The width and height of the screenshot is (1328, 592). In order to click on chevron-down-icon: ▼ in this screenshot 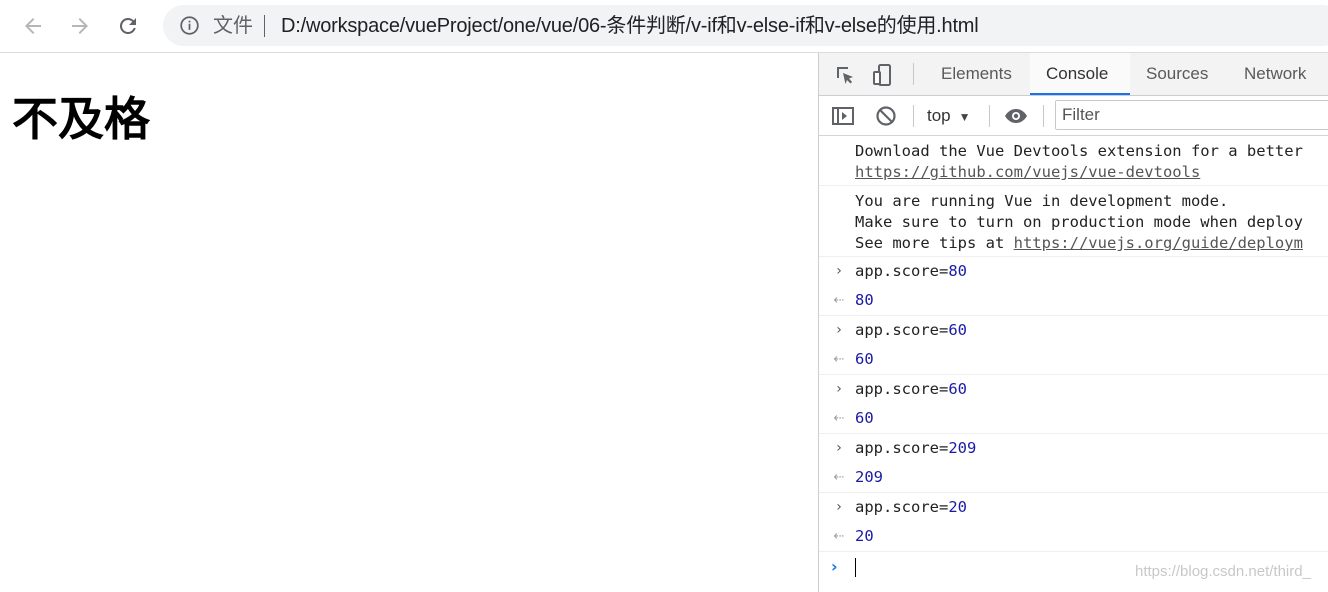, I will do `click(964, 117)`.